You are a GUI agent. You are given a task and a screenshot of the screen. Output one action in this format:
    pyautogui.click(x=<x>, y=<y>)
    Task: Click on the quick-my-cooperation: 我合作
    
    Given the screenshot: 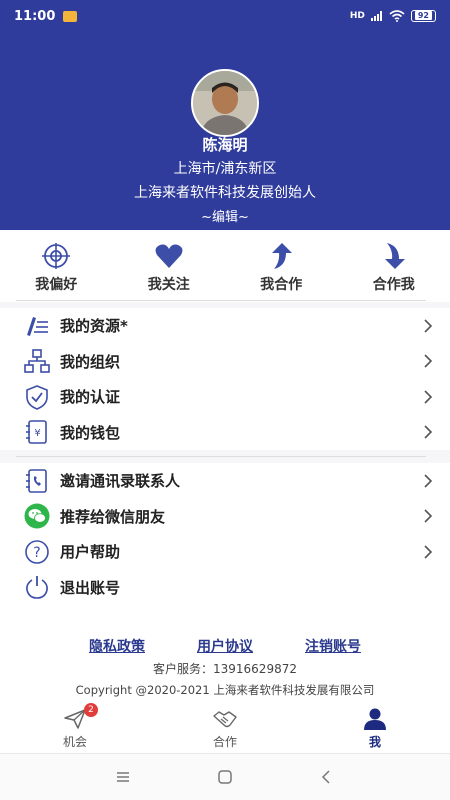 What is the action you would take?
    pyautogui.click(x=281, y=266)
    